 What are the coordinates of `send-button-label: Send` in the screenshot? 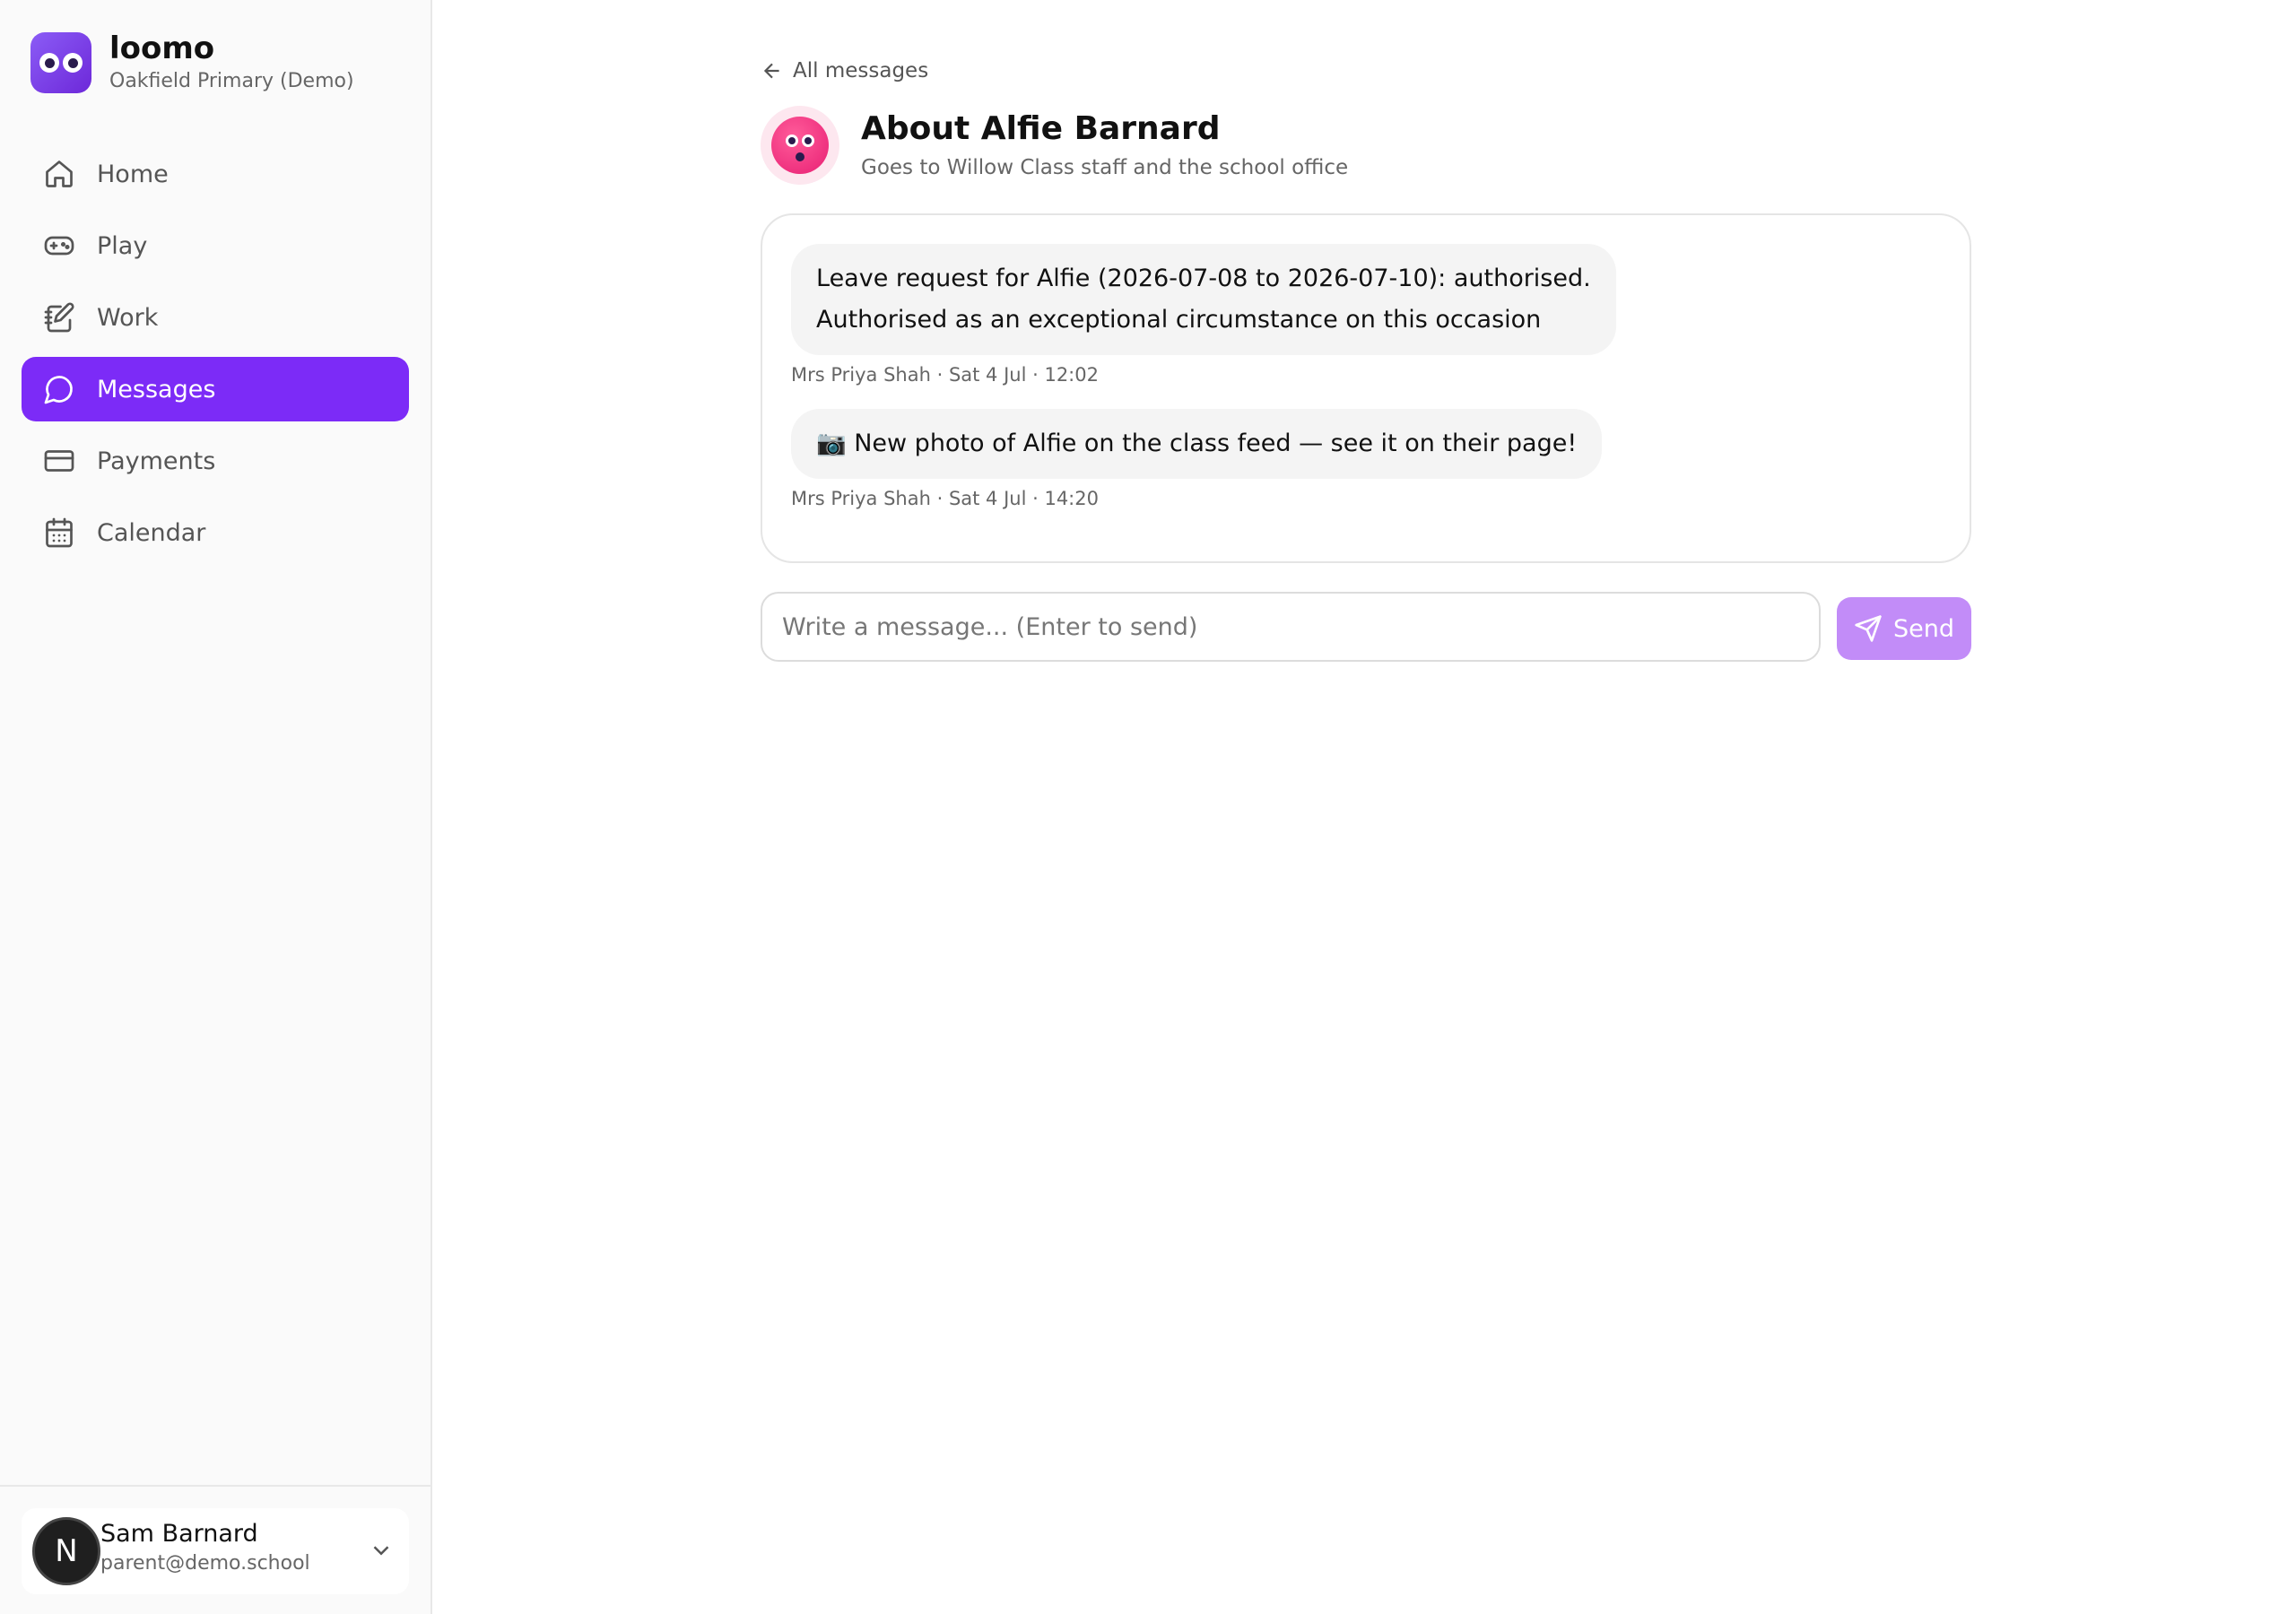 It's located at (1923, 628).